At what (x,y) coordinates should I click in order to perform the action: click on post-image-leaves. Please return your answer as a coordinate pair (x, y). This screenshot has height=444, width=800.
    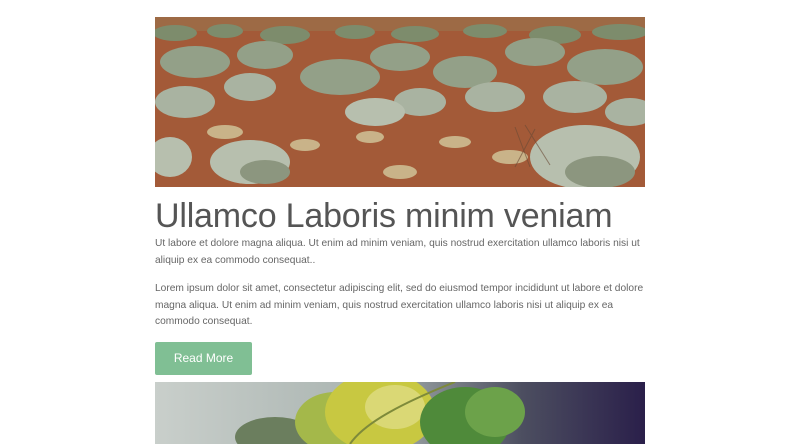
    Looking at the image, I should click on (400, 413).